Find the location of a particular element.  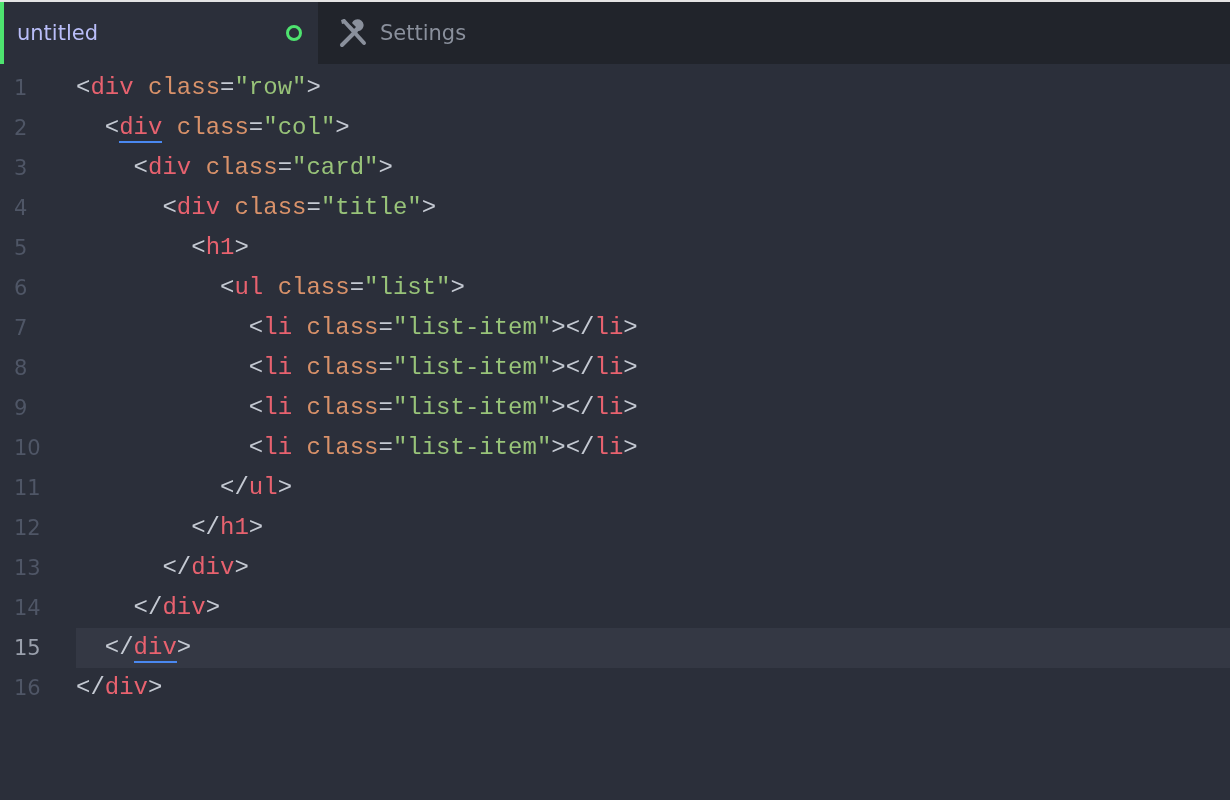

code-line: <div class="col"> is located at coordinates (227, 129).